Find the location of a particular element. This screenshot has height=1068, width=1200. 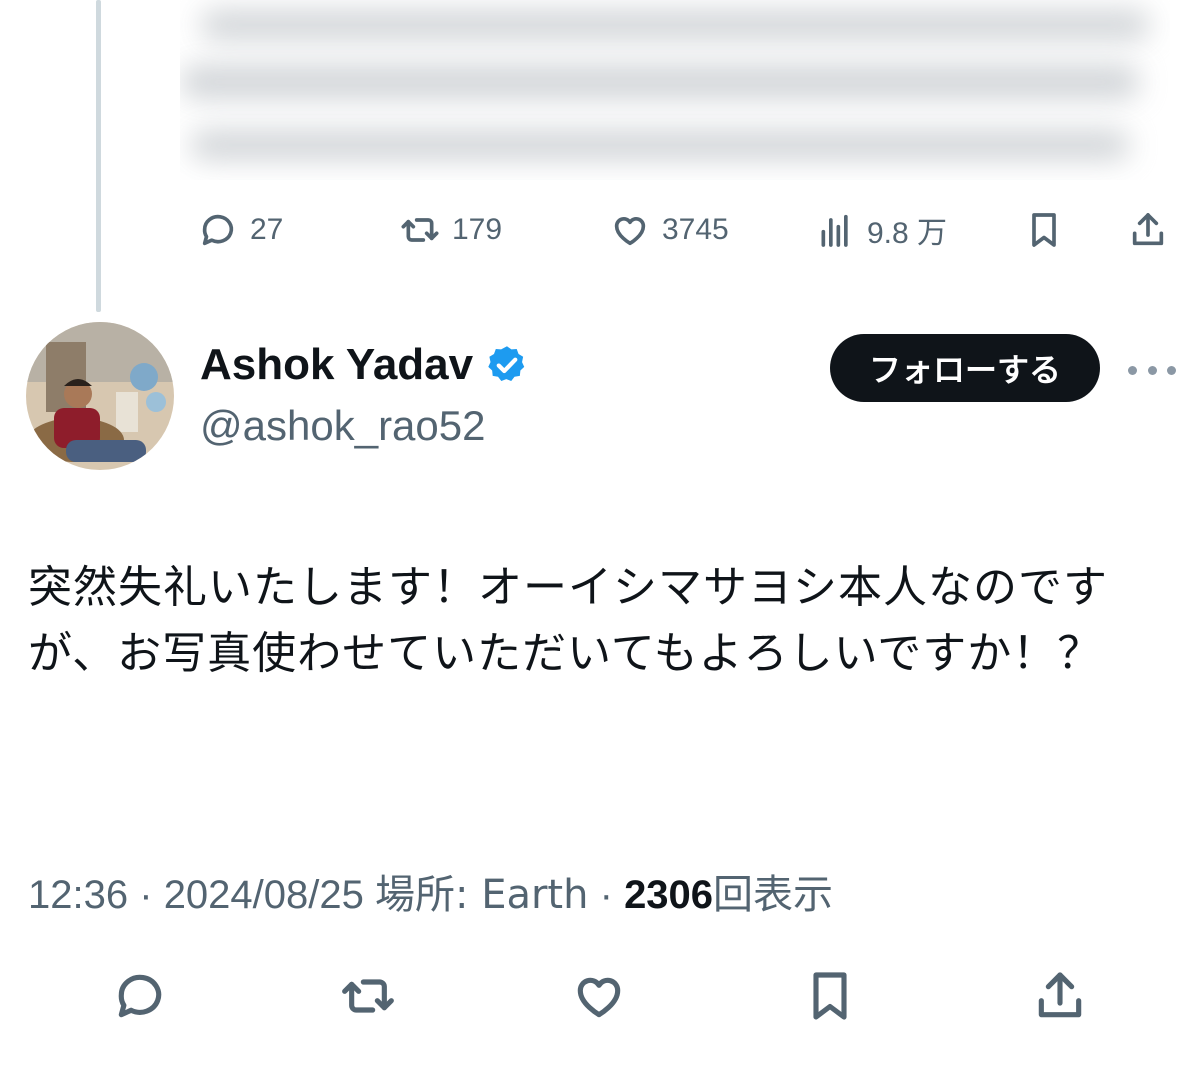

author-handle: @ashok_rao52 is located at coordinates (343, 426).